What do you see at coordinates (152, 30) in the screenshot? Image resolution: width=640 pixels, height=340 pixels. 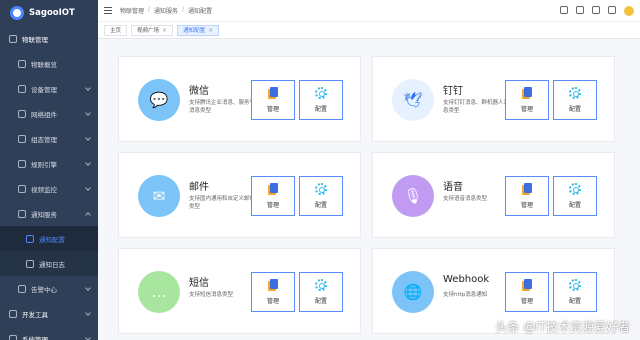 I see `tab-video-square: 视频广场 ×` at bounding box center [152, 30].